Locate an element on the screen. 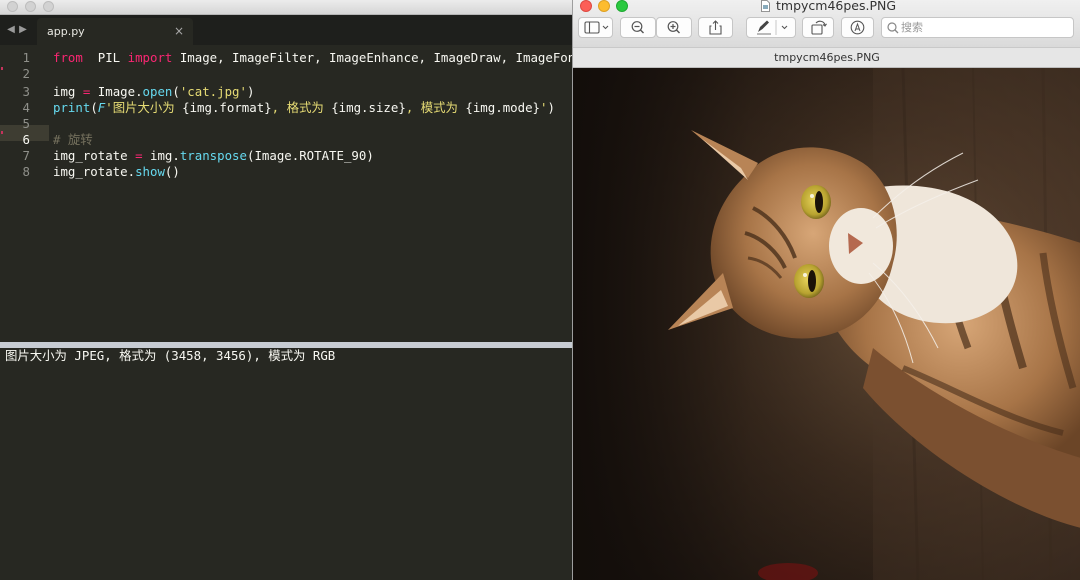 The image size is (1080, 580). markup-button is located at coordinates (771, 27).